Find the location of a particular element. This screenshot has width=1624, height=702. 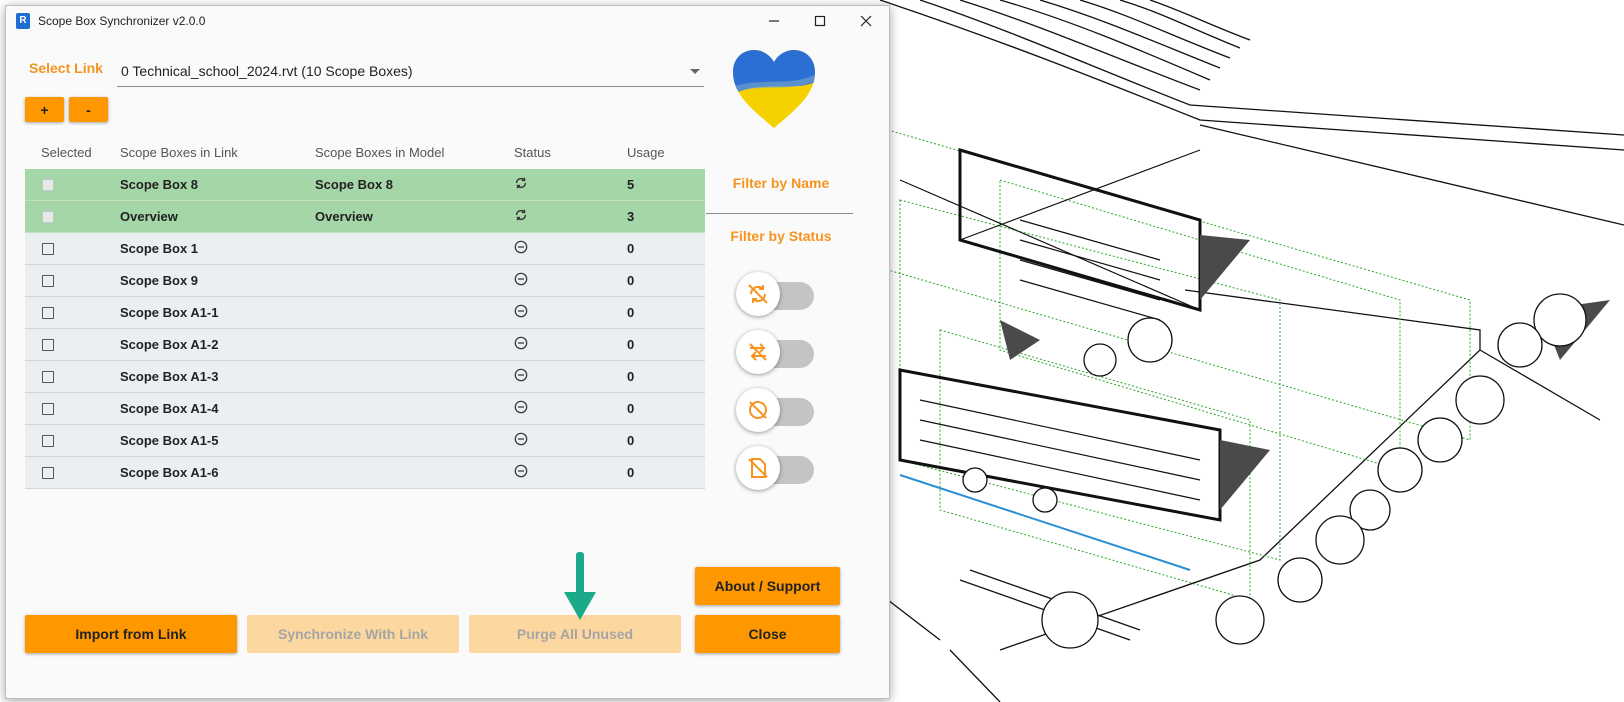

close-window-button is located at coordinates (866, 21).